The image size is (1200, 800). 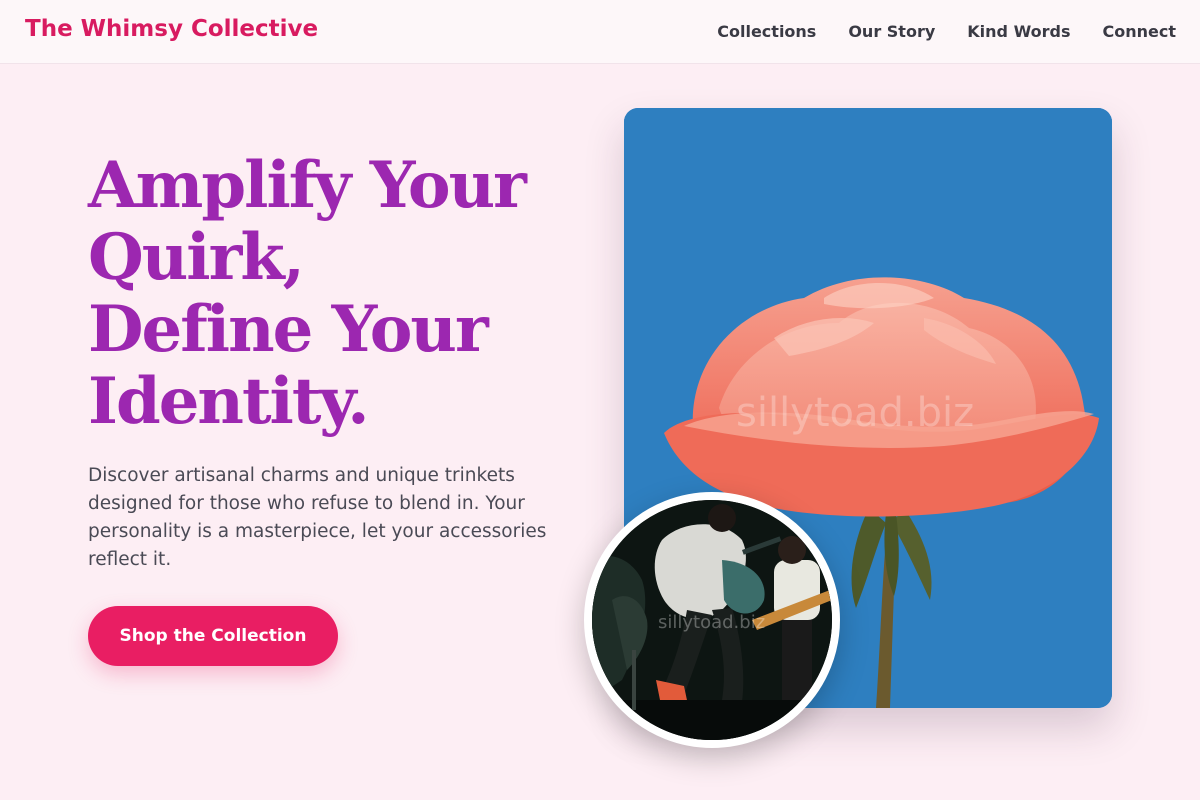 I want to click on band-photo: sillytoad.biz, so click(x=712, y=620).